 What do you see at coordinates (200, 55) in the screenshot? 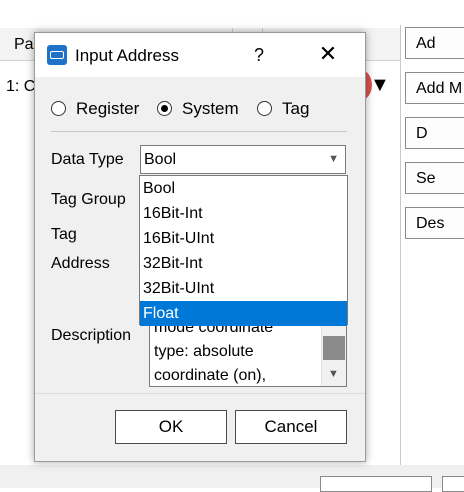
I see `dialog-titlebar: Input Address ? ✕` at bounding box center [200, 55].